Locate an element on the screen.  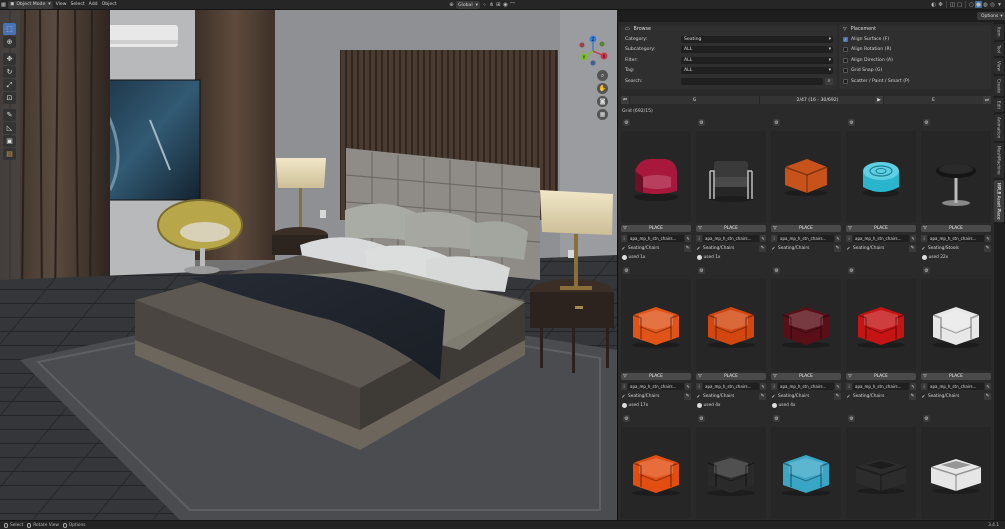
first-page-icon: ⏮ is located at coordinates (625, 100).